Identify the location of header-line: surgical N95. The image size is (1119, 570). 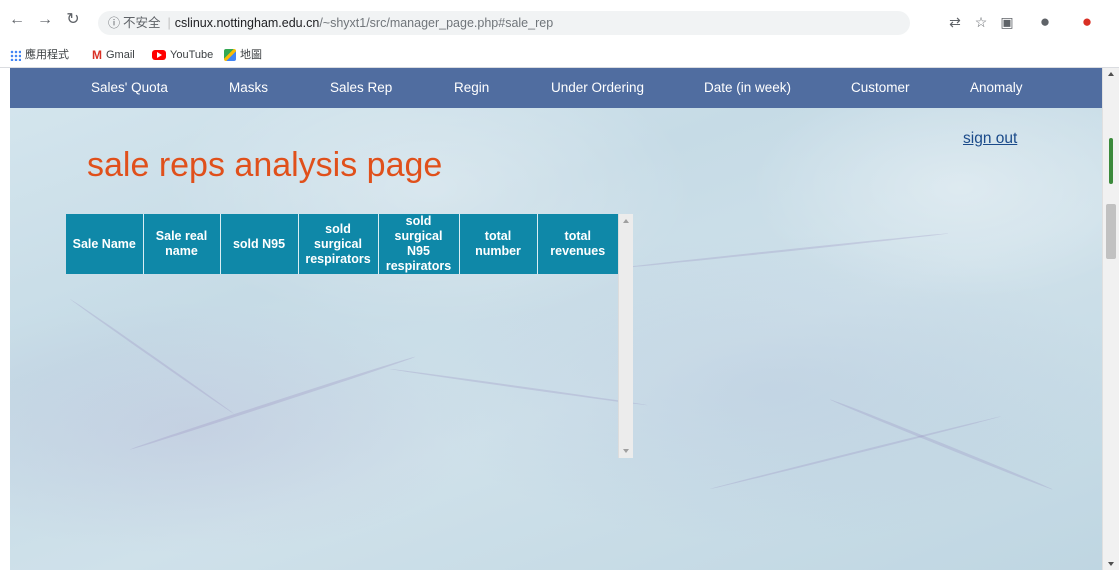
(418, 243).